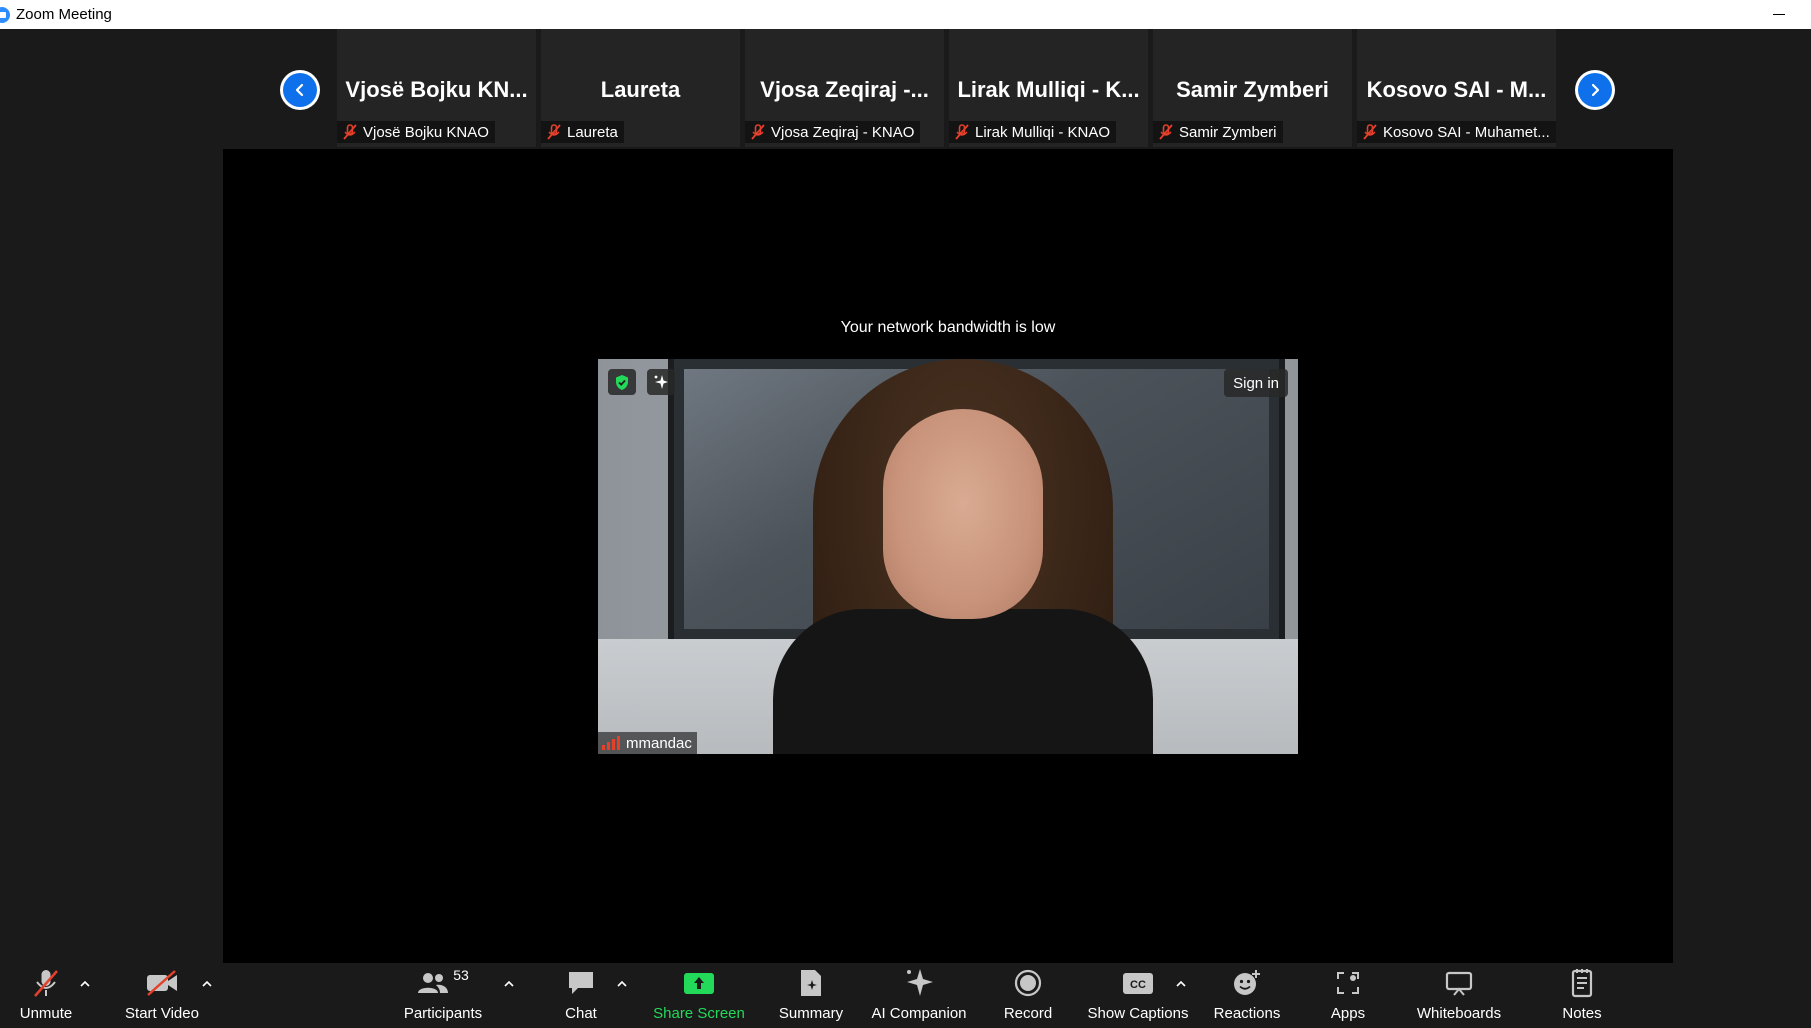 Image resolution: width=1811 pixels, height=1028 pixels. I want to click on show-captions-label: Show Captions, so click(1138, 1013).